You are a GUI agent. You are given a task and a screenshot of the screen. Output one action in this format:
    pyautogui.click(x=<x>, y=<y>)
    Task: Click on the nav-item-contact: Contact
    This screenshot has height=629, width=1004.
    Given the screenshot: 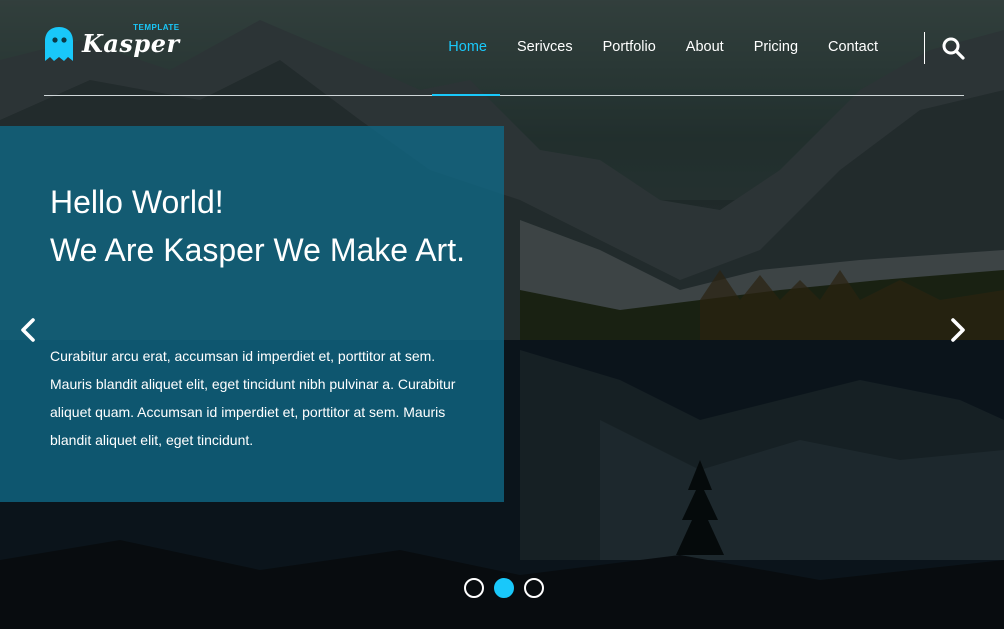 What is the action you would take?
    pyautogui.click(x=853, y=47)
    